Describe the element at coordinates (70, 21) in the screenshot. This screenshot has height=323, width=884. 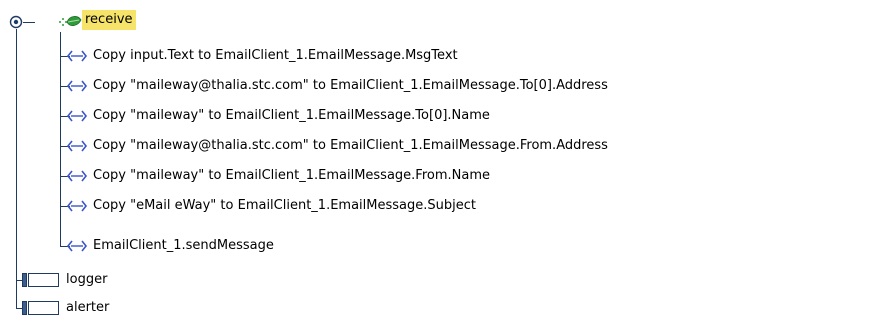
I see `leaf-branch-icon` at that location.